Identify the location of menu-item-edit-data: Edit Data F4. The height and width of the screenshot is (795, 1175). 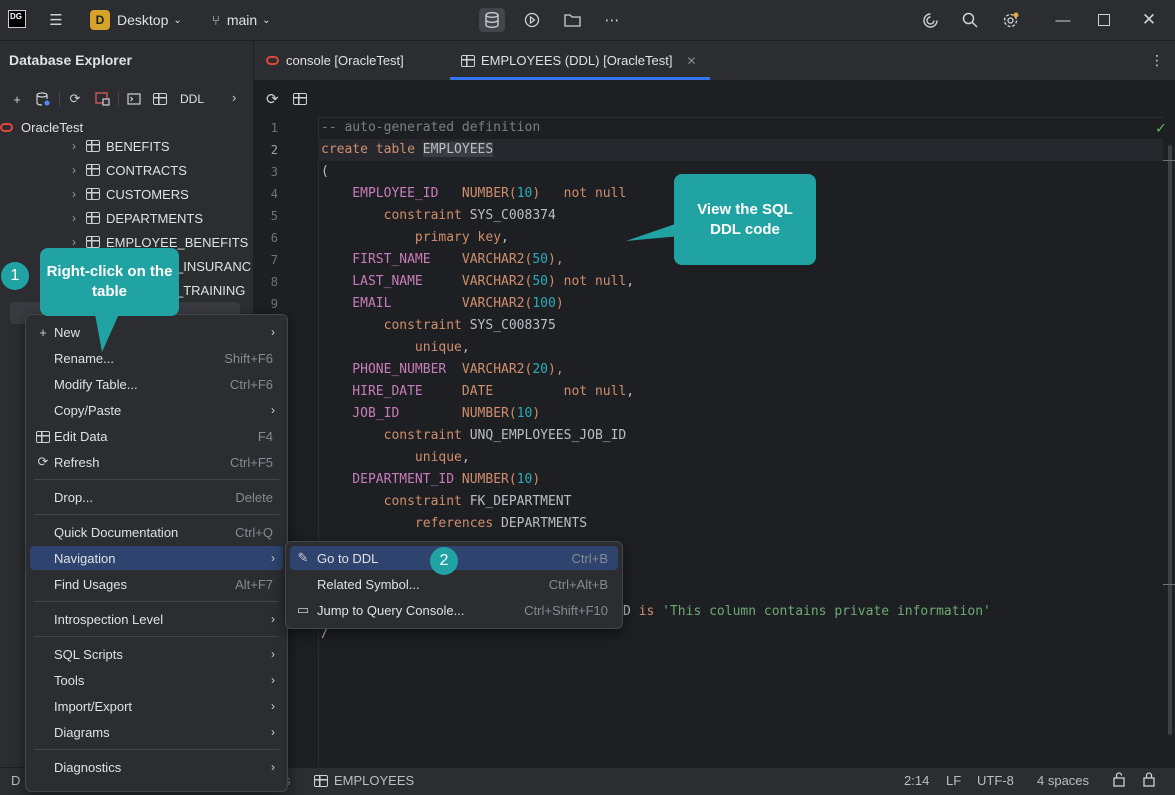
(156, 436).